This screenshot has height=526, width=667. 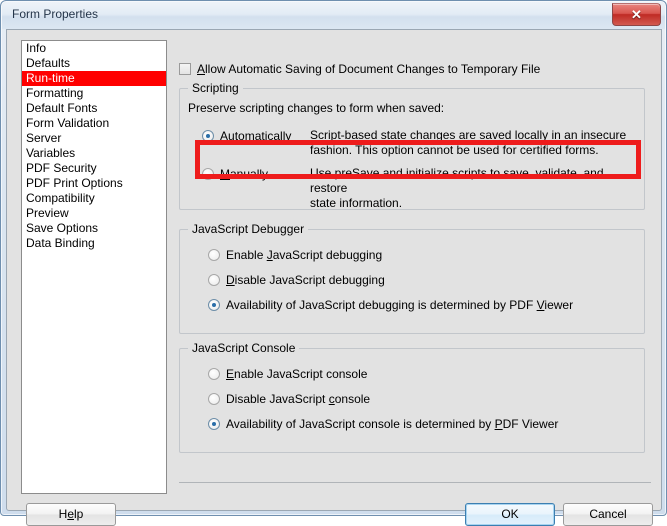 I want to click on ok-button: OK, so click(x=510, y=514).